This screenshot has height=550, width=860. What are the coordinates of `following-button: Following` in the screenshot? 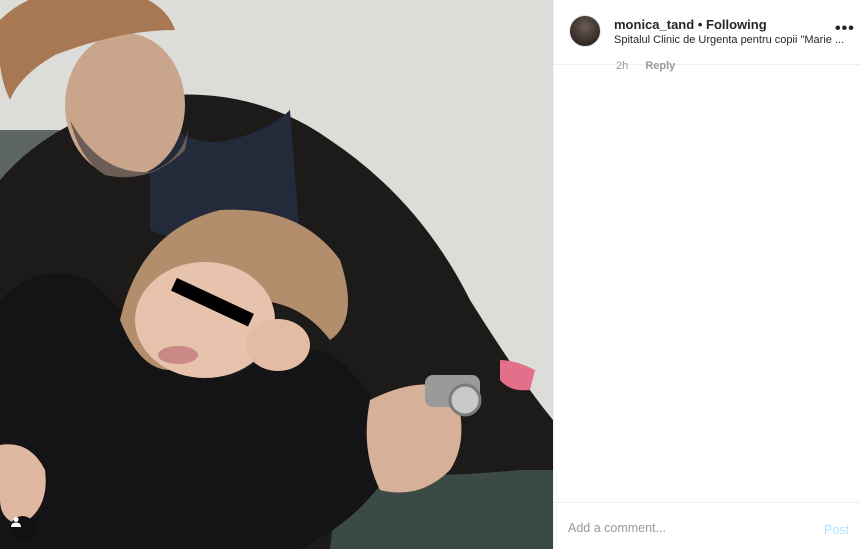 It's located at (736, 24).